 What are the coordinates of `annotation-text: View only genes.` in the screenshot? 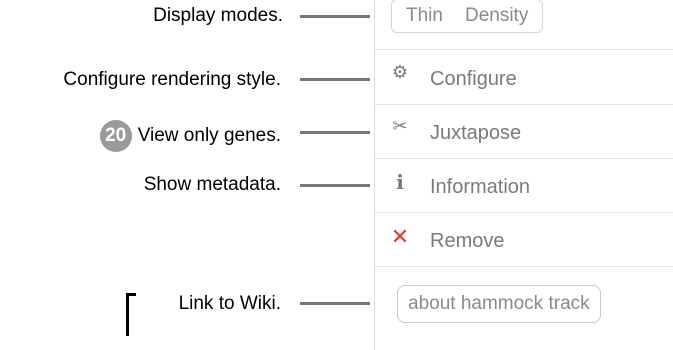 It's located at (209, 135).